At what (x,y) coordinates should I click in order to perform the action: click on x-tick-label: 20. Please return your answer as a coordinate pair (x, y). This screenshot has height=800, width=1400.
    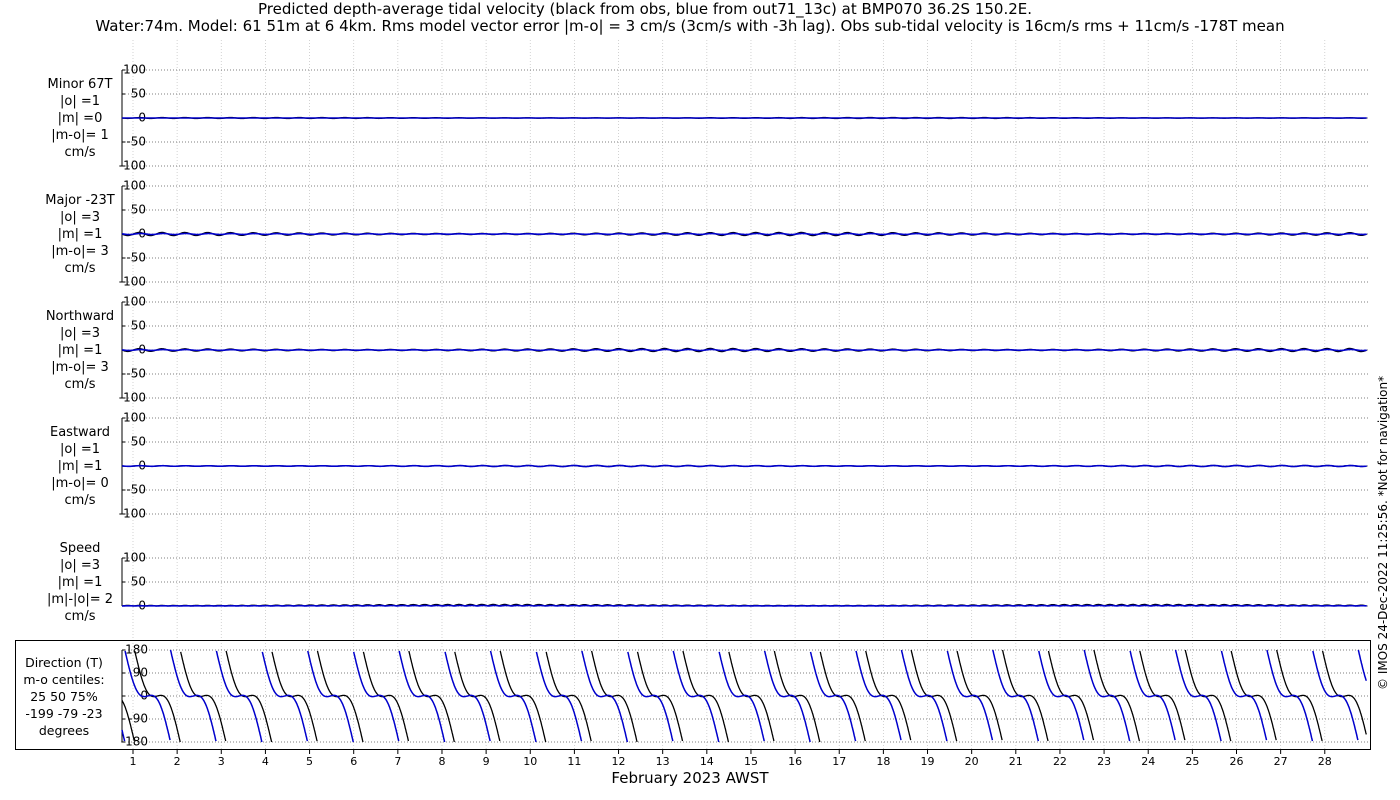
    Looking at the image, I should click on (972, 761).